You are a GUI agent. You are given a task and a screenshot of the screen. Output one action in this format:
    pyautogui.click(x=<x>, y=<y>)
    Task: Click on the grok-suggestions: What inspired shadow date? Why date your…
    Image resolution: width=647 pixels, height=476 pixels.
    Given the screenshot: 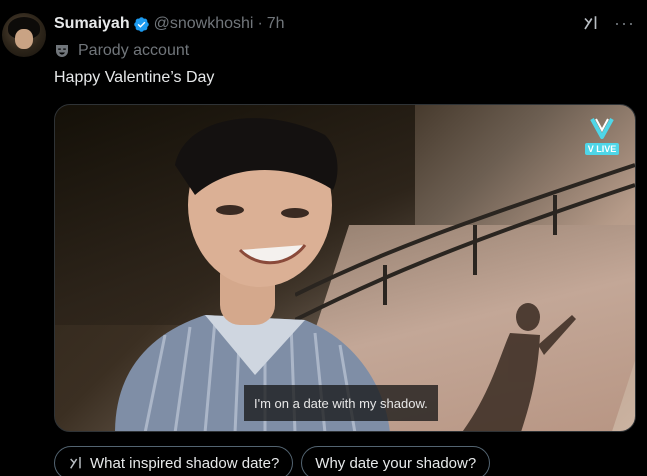 What is the action you would take?
    pyautogui.click(x=272, y=461)
    